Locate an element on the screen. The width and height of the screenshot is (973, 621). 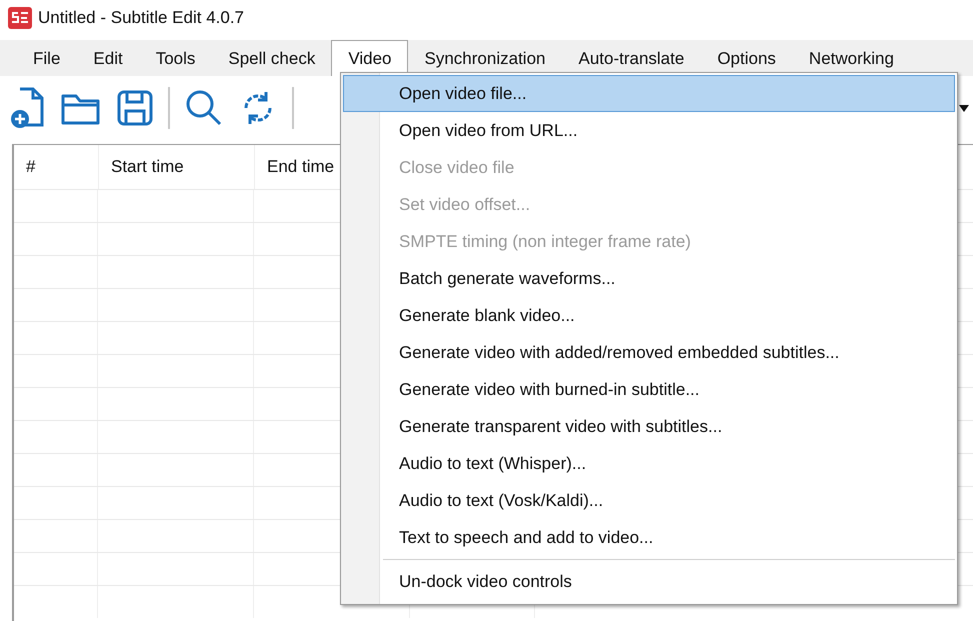
menu-item: Tools is located at coordinates (175, 58).